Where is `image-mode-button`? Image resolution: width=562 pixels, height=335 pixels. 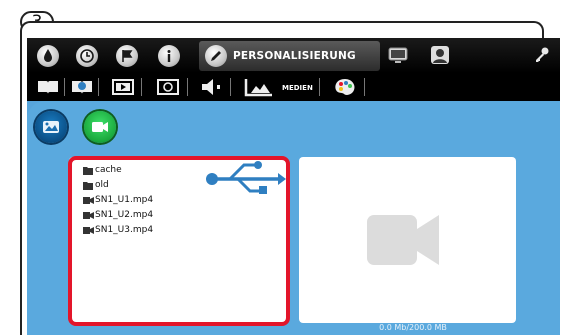
image-mode-button is located at coordinates (51, 127).